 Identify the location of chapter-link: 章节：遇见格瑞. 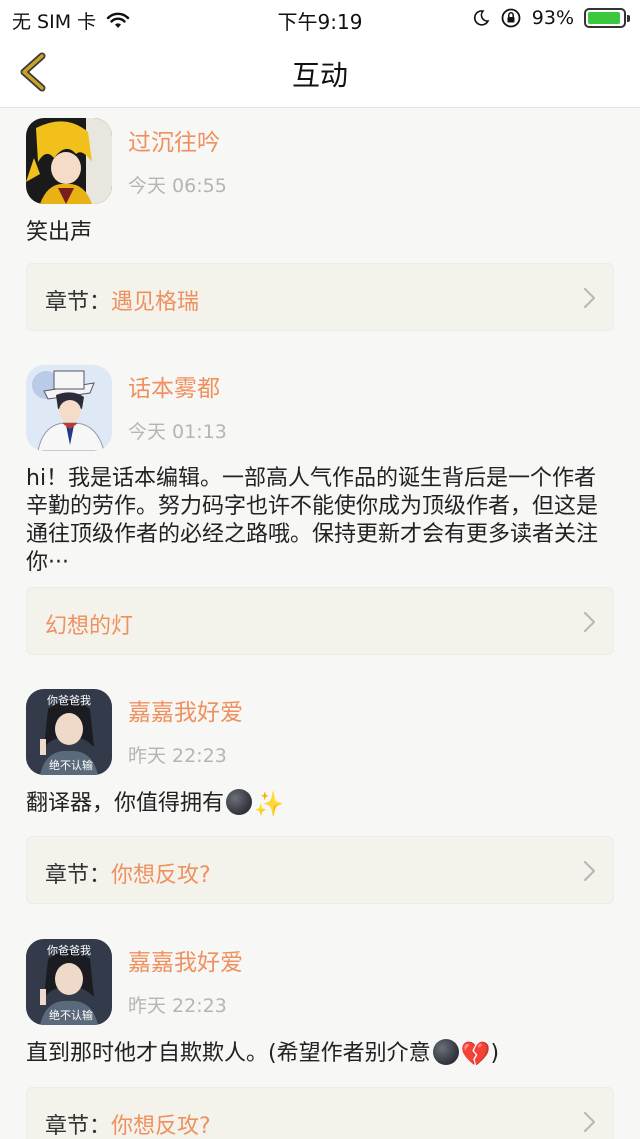
(320, 297).